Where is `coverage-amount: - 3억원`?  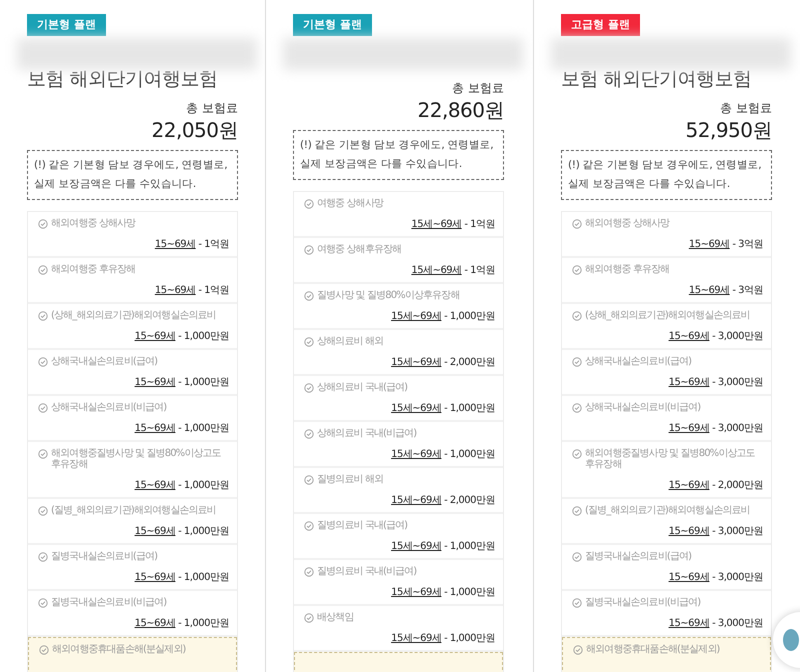
coverage-amount: - 3억원 is located at coordinates (747, 290).